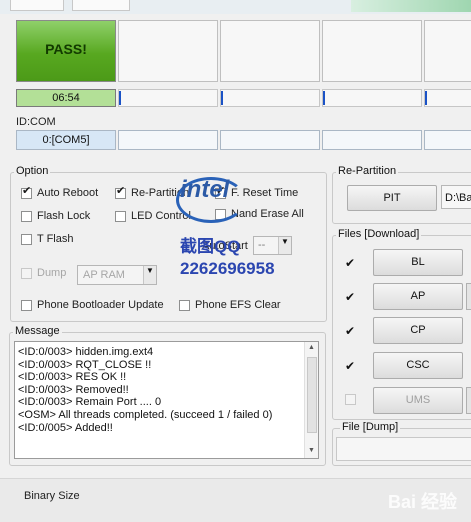 The image size is (471, 522). I want to click on dump-label: Dump, so click(52, 273).